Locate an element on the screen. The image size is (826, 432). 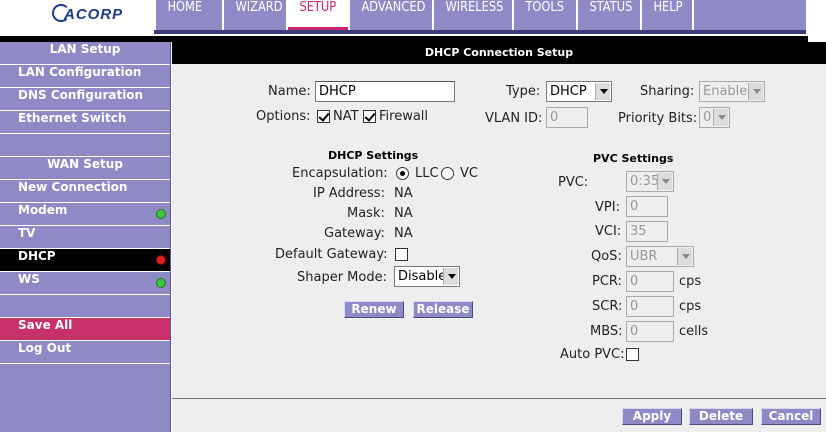
pvc-select: 0:35 is located at coordinates (650, 181).